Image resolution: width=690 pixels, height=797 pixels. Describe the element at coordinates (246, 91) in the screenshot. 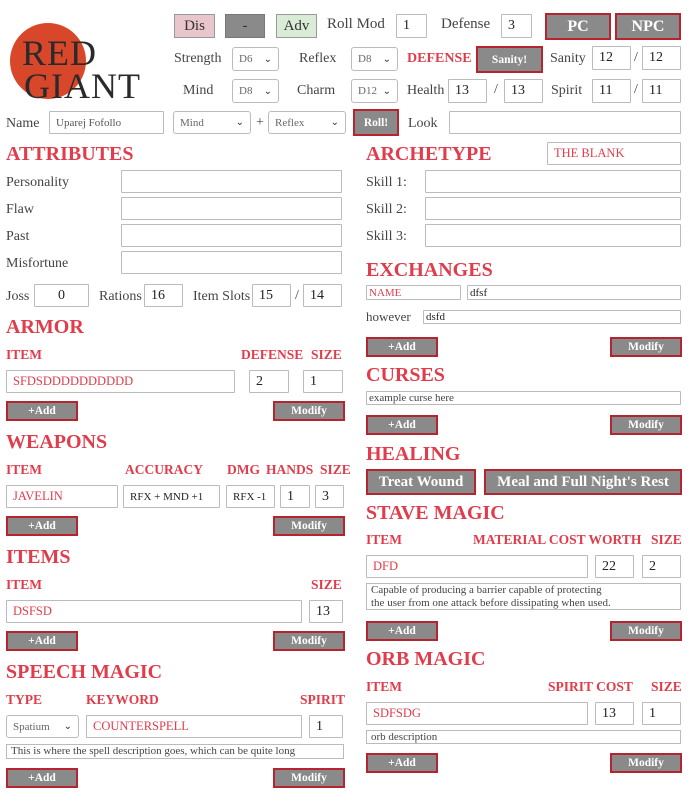

I see `mind-die-value: D8` at that location.